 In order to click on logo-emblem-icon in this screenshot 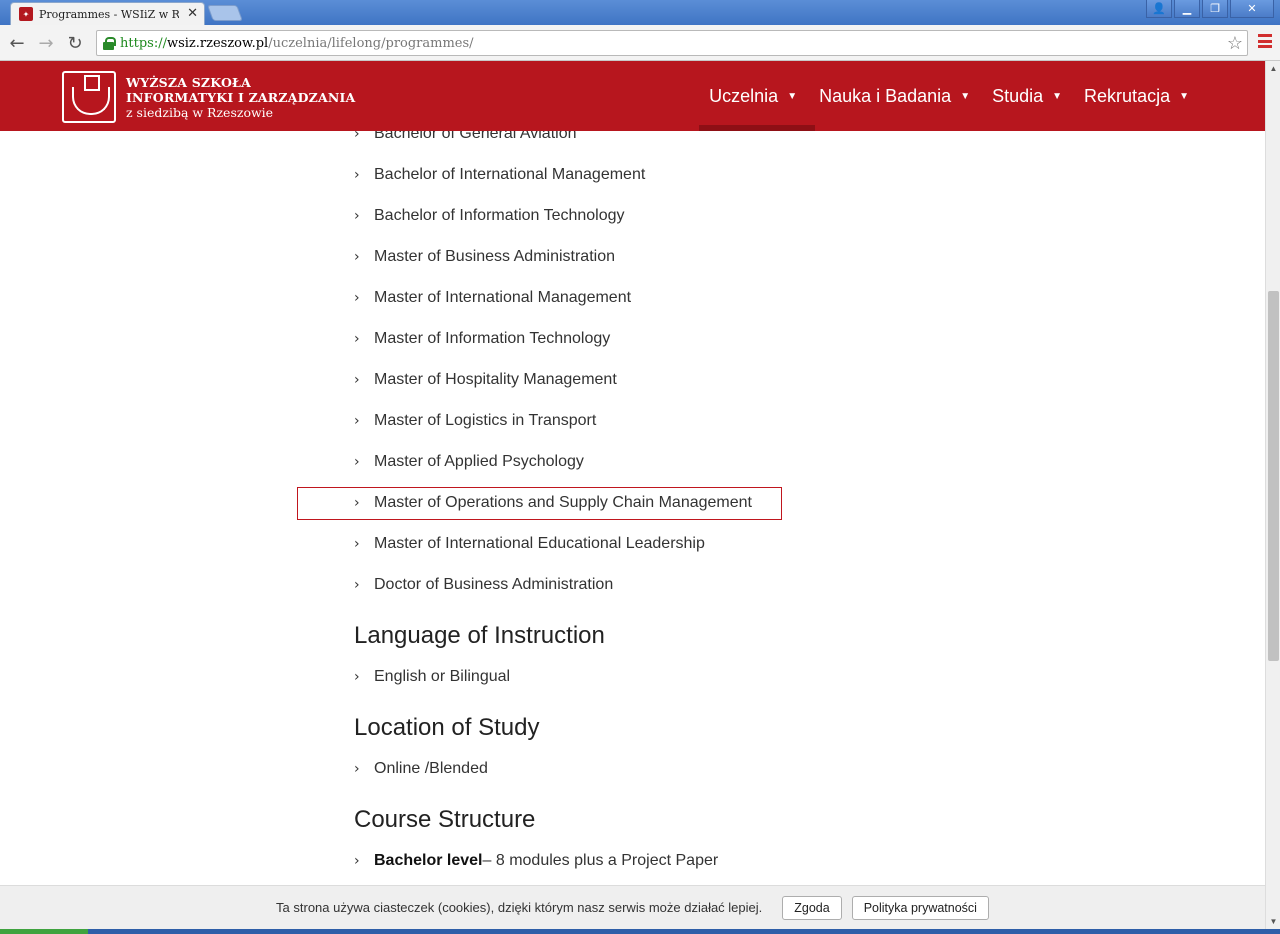, I will do `click(89, 97)`.